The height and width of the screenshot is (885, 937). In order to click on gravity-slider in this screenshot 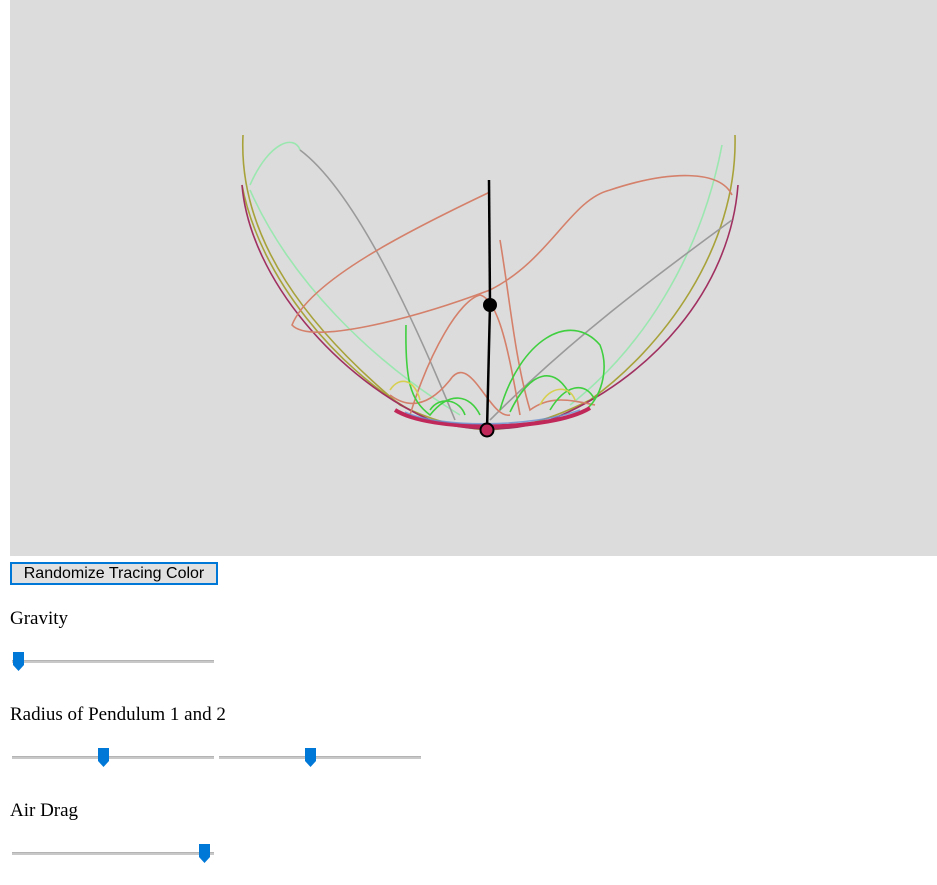, I will do `click(113, 662)`.